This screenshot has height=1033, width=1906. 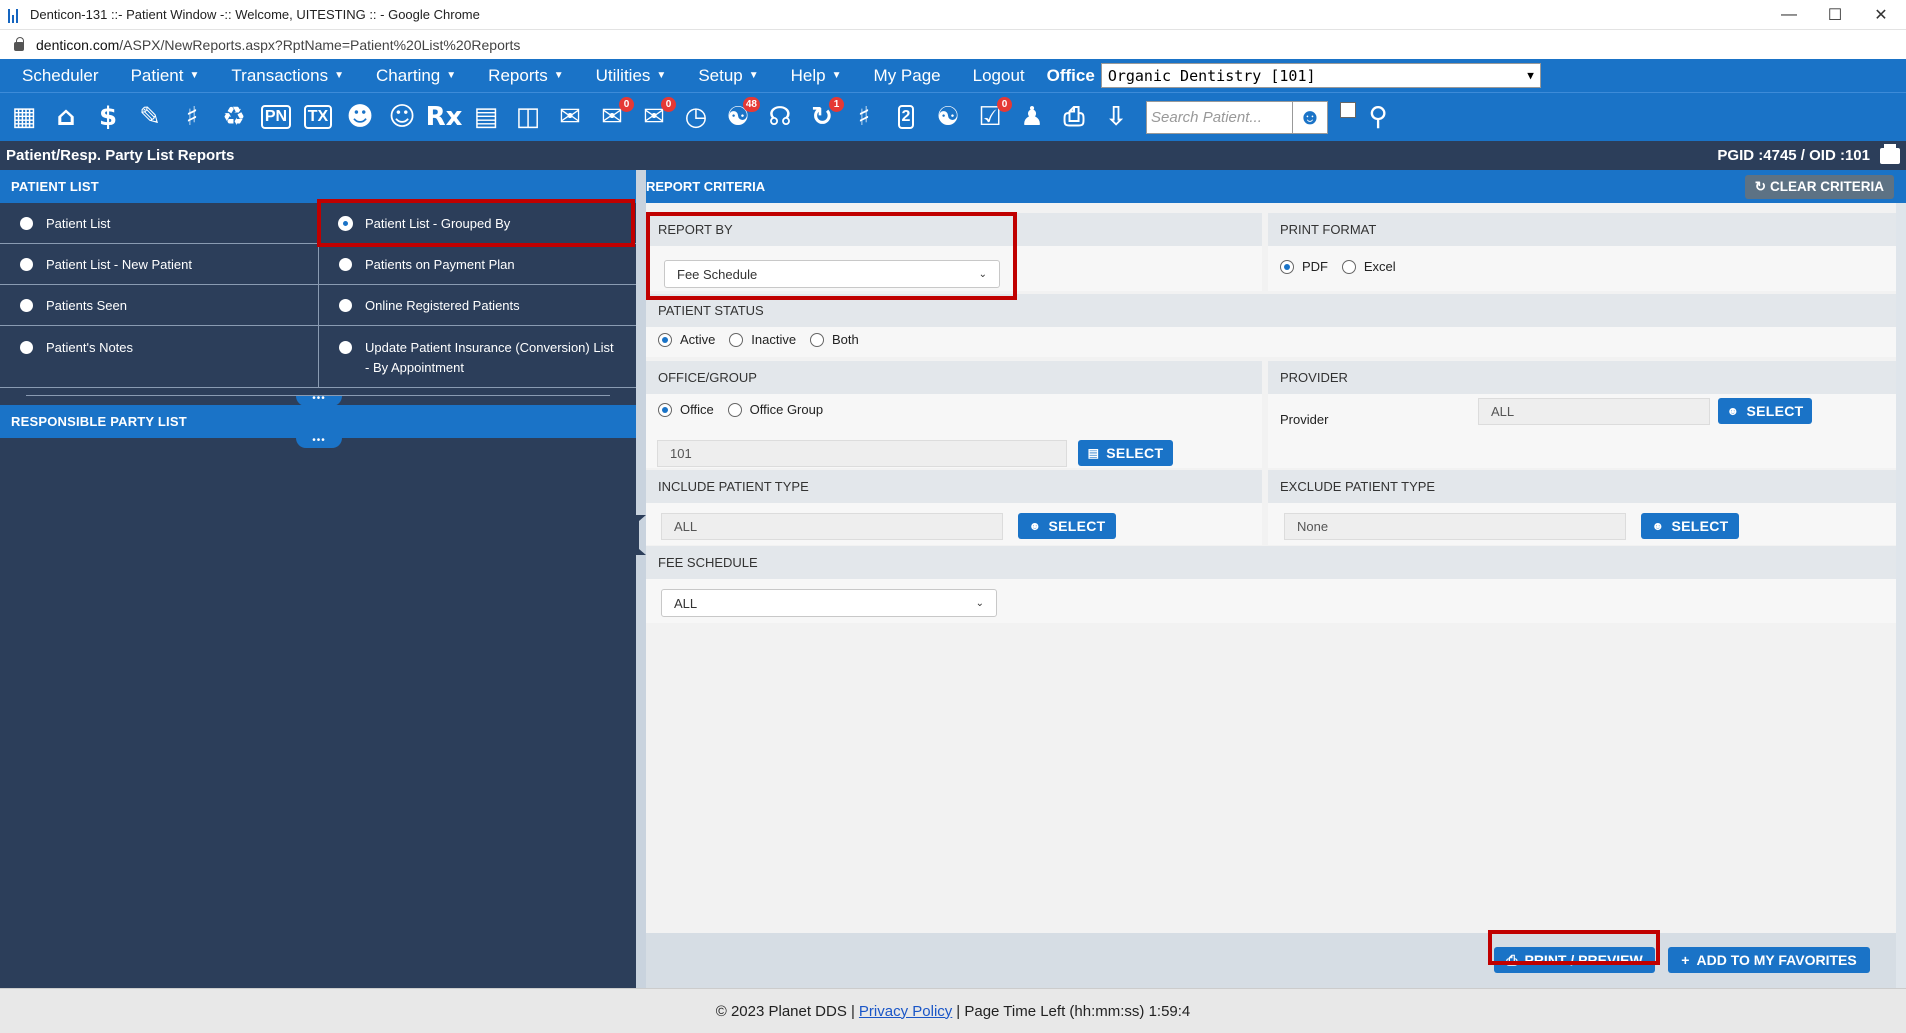 What do you see at coordinates (696, 117) in the screenshot?
I see `clock-icon: ◷` at bounding box center [696, 117].